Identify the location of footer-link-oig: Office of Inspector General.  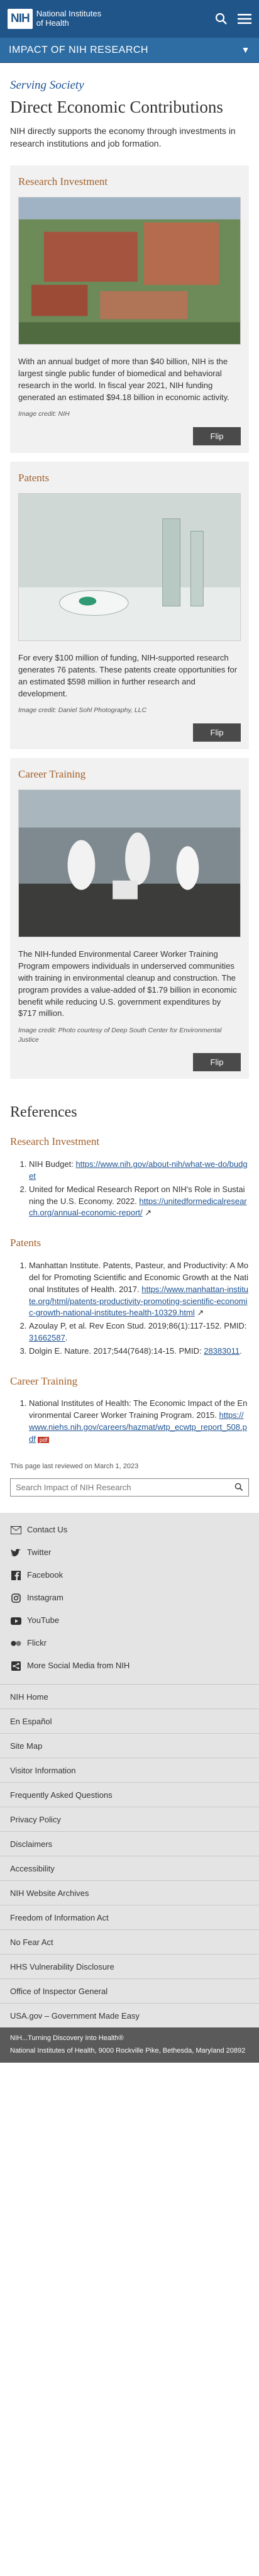
(129, 1990).